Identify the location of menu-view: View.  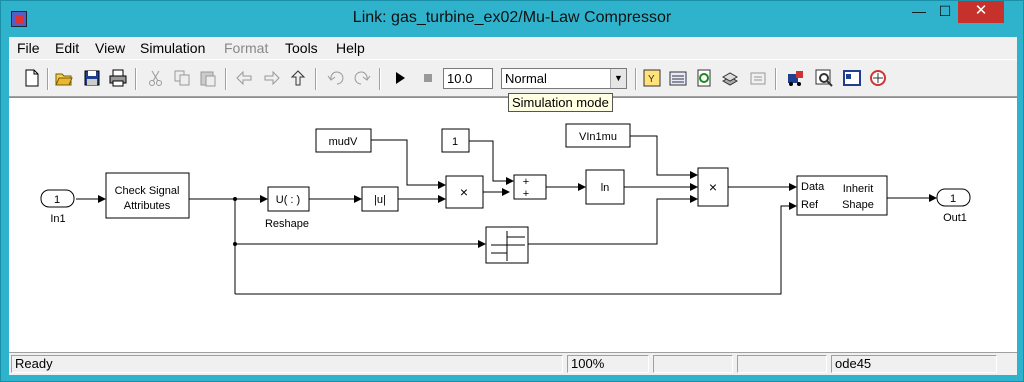
(110, 48).